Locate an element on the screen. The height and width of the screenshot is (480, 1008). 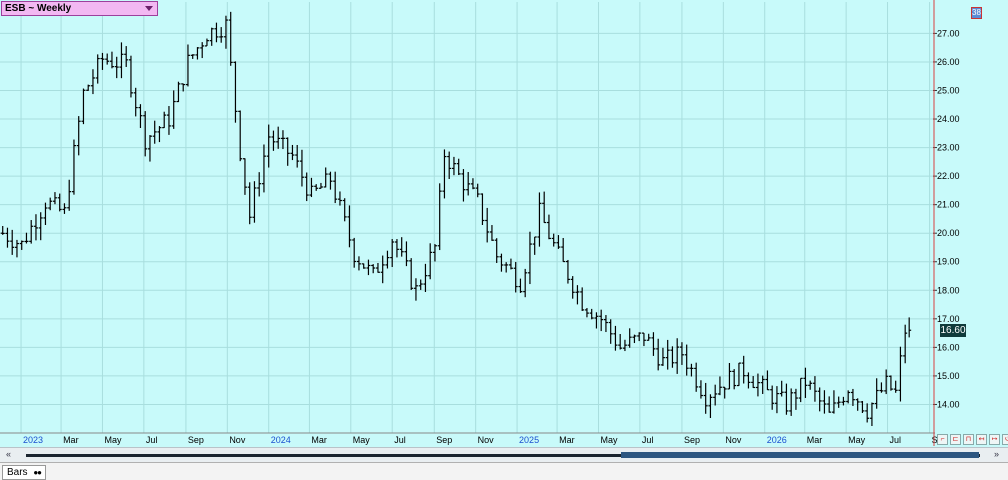
x-tick-label: 2026 is located at coordinates (777, 440).